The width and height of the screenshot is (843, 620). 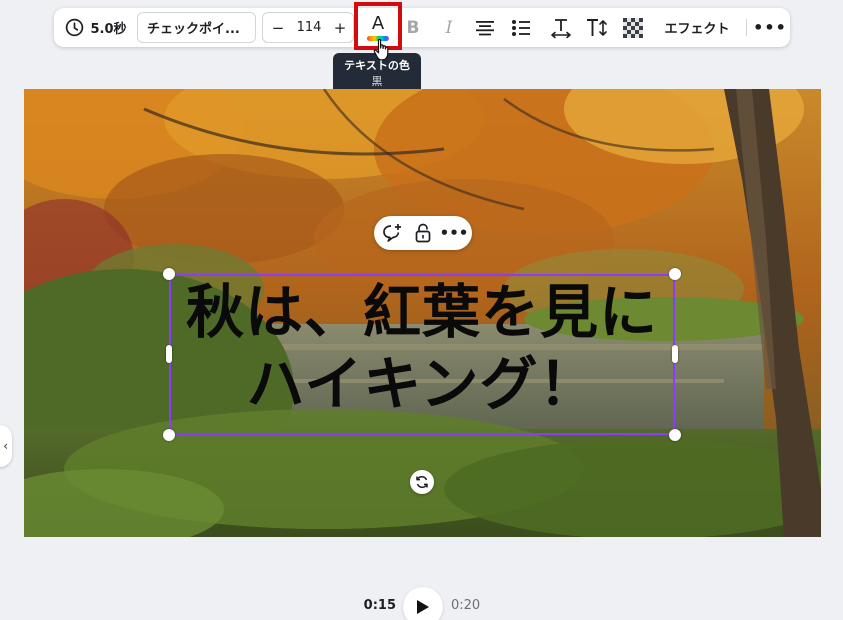 I want to click on current-time: 0:15, so click(x=379, y=605).